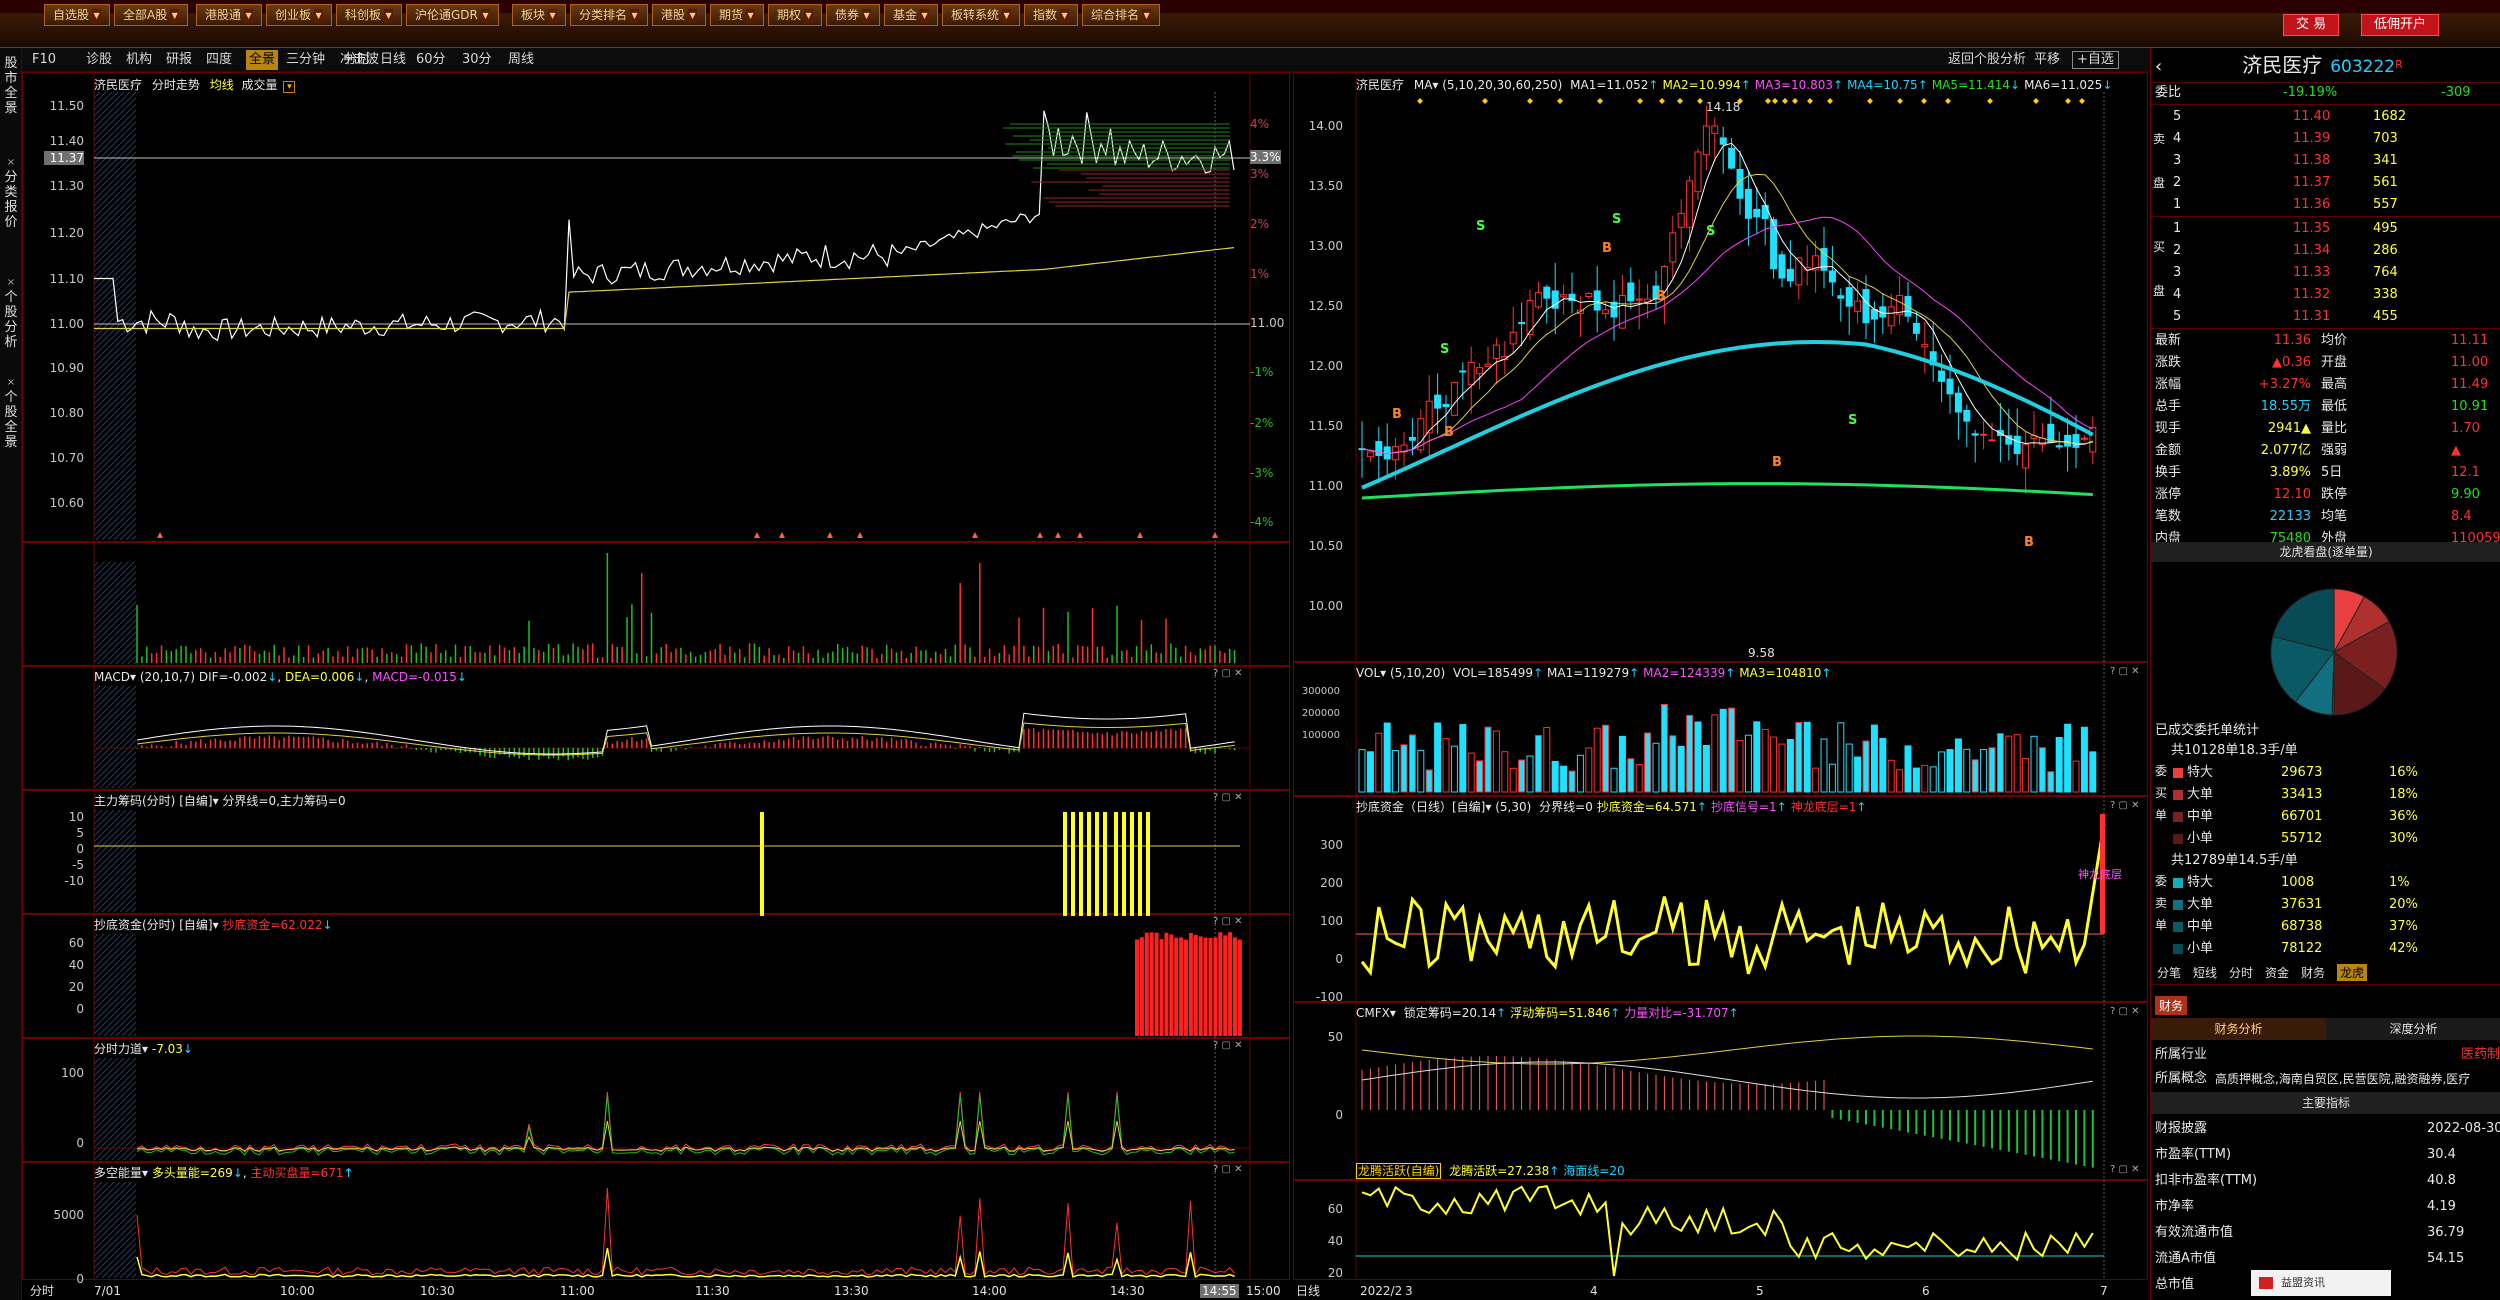 This screenshot has width=2500, height=1300. Describe the element at coordinates (289, 87) in the screenshot. I see `dropdown-icon: ▾` at that location.